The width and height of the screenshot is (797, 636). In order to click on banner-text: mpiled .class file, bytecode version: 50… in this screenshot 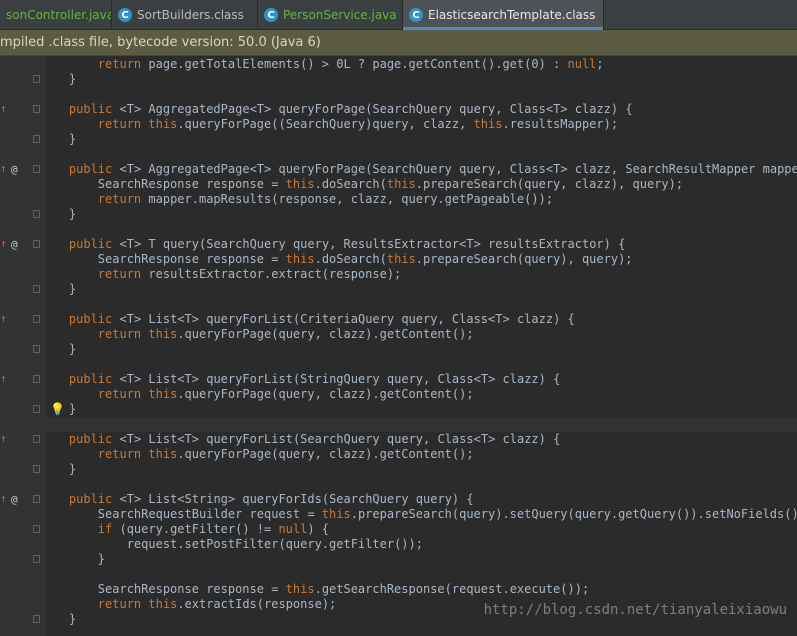, I will do `click(160, 42)`.